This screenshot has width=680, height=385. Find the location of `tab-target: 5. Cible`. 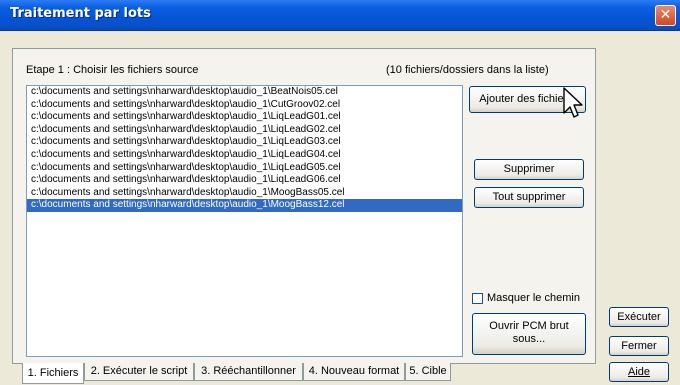

tab-target: 5. Cible is located at coordinates (428, 372).